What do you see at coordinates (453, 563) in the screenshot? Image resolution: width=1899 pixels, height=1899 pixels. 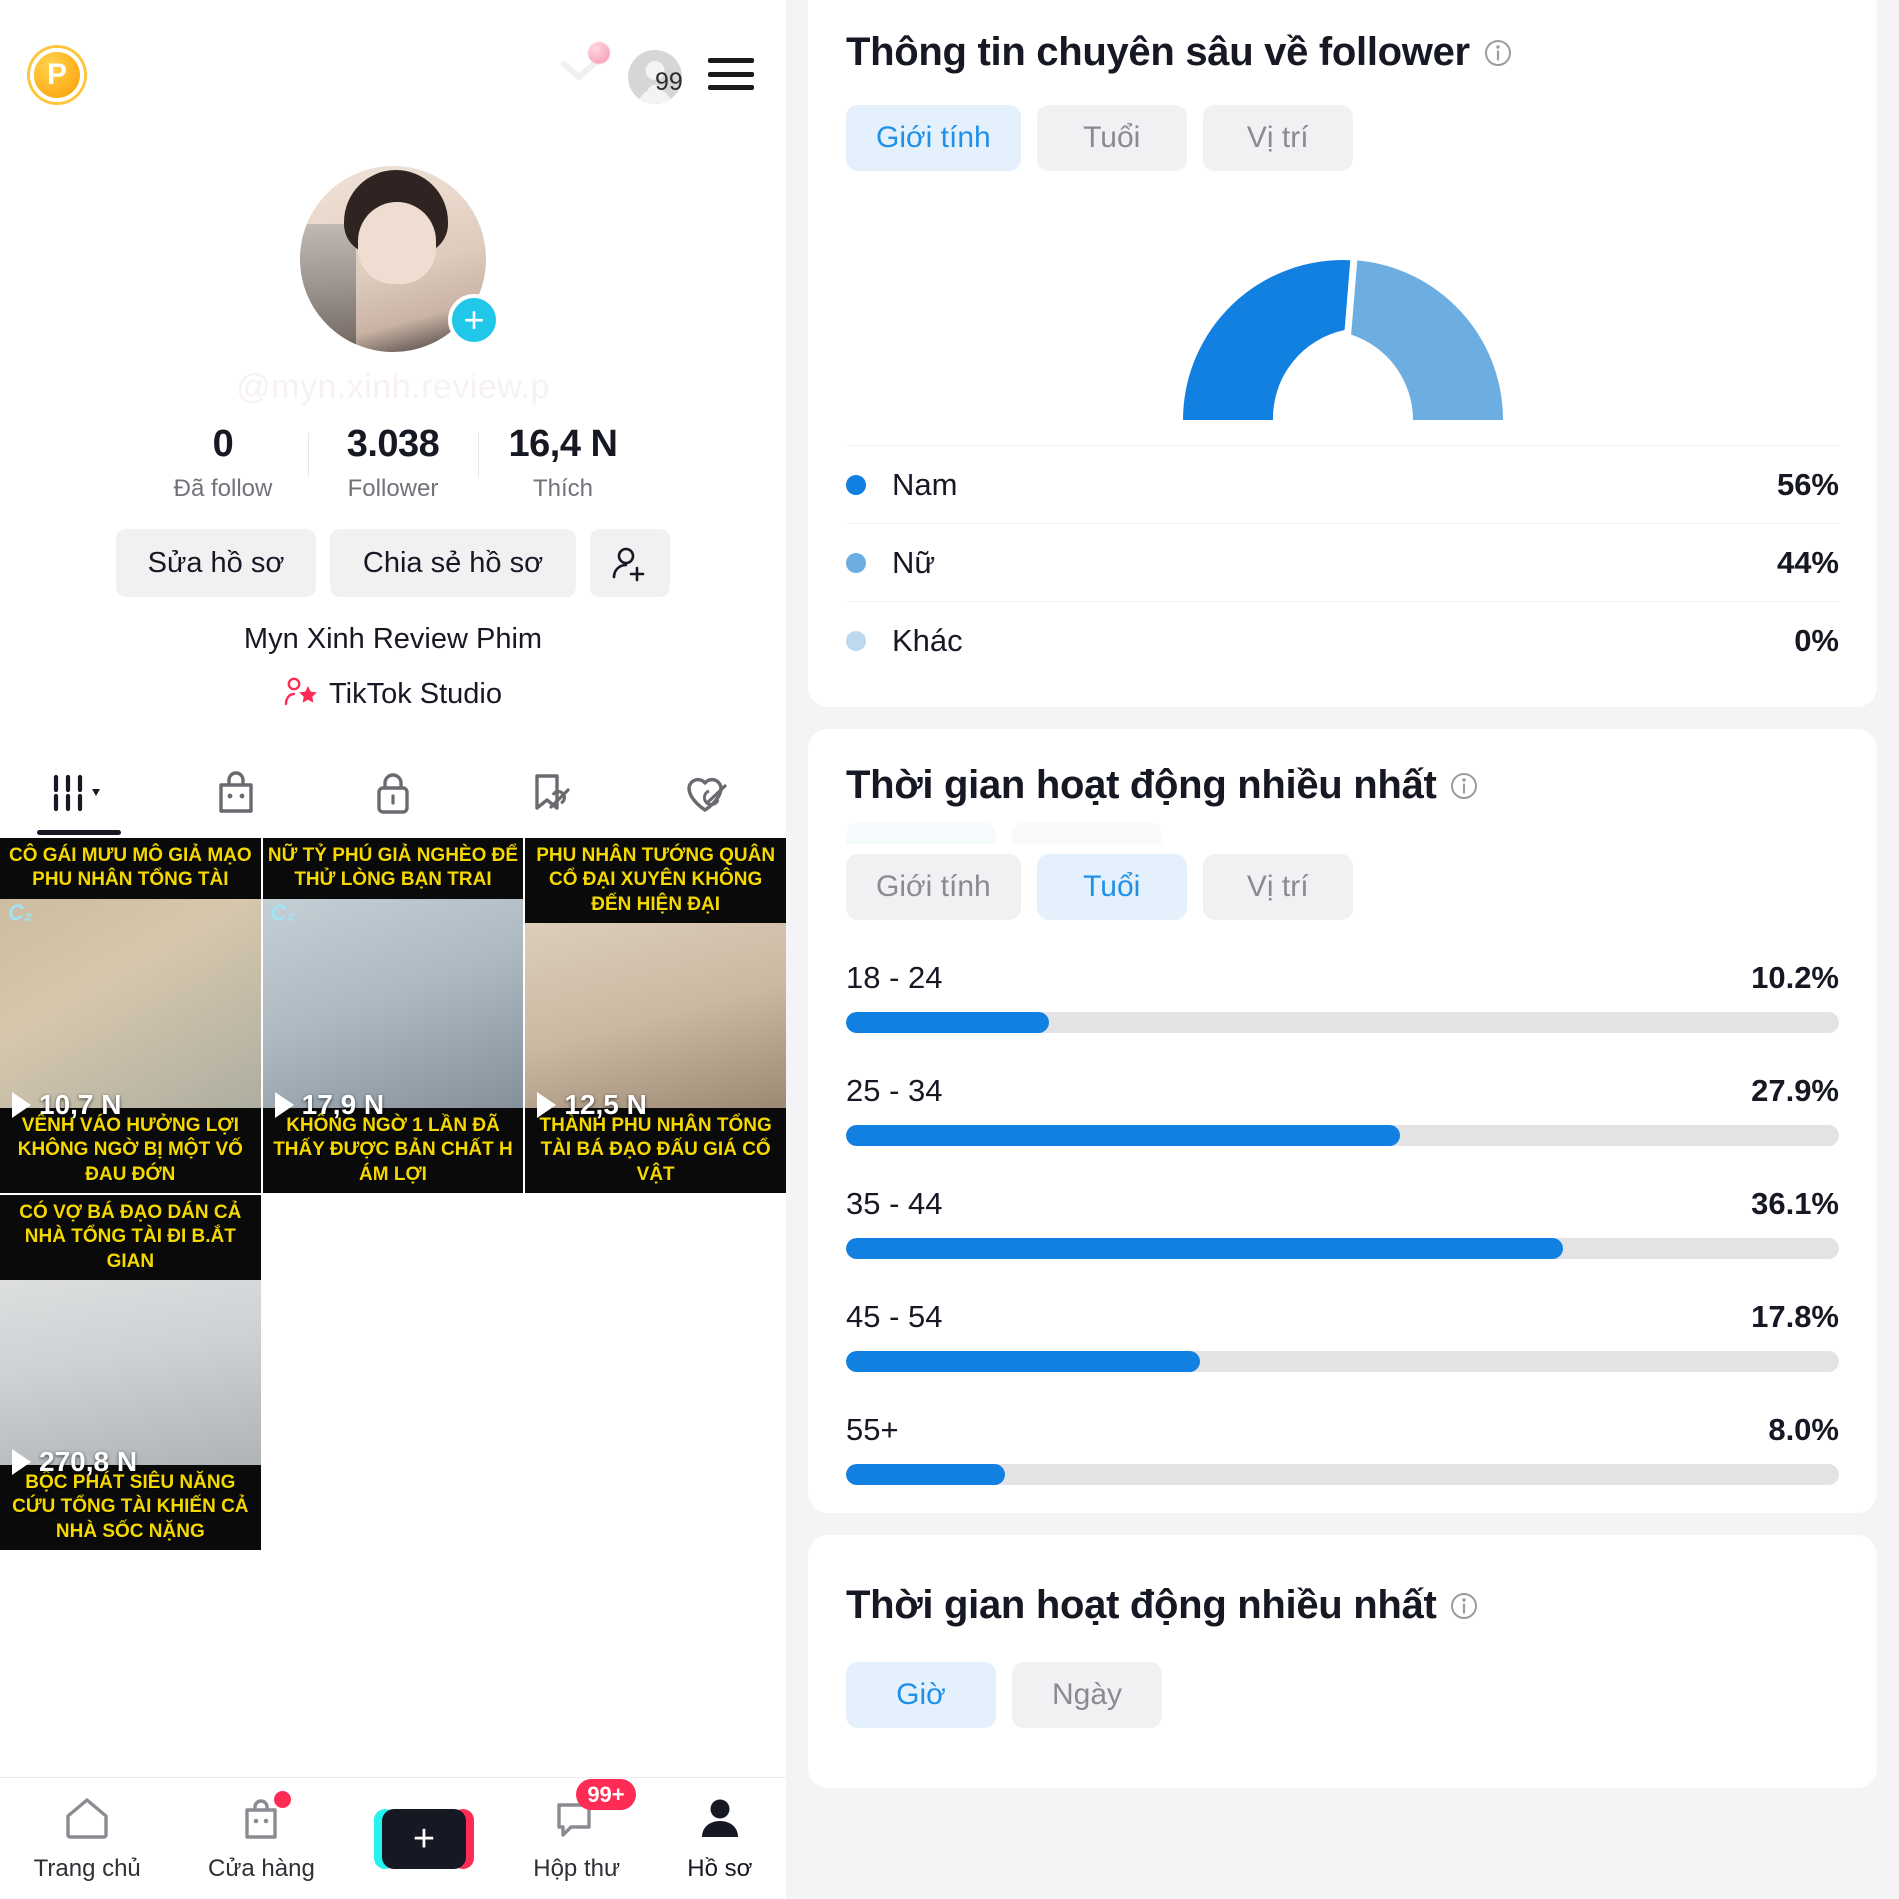 I see `share-profile-button: Chia sẻ hồ sơ` at bounding box center [453, 563].